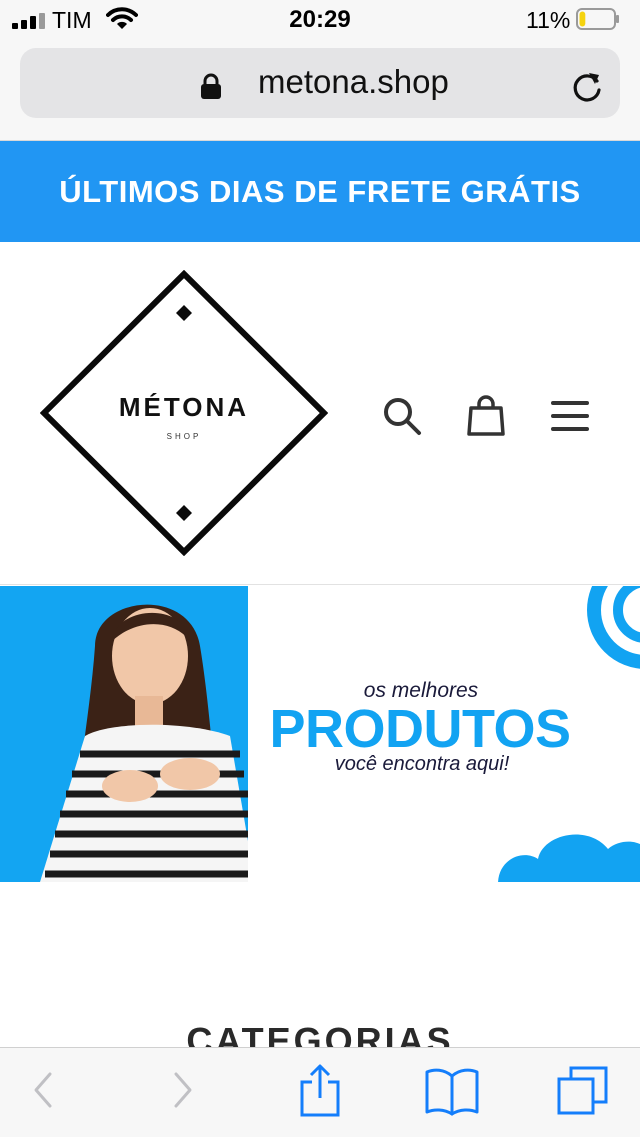  Describe the element at coordinates (597, 19) in the screenshot. I see `battery-icon` at that location.